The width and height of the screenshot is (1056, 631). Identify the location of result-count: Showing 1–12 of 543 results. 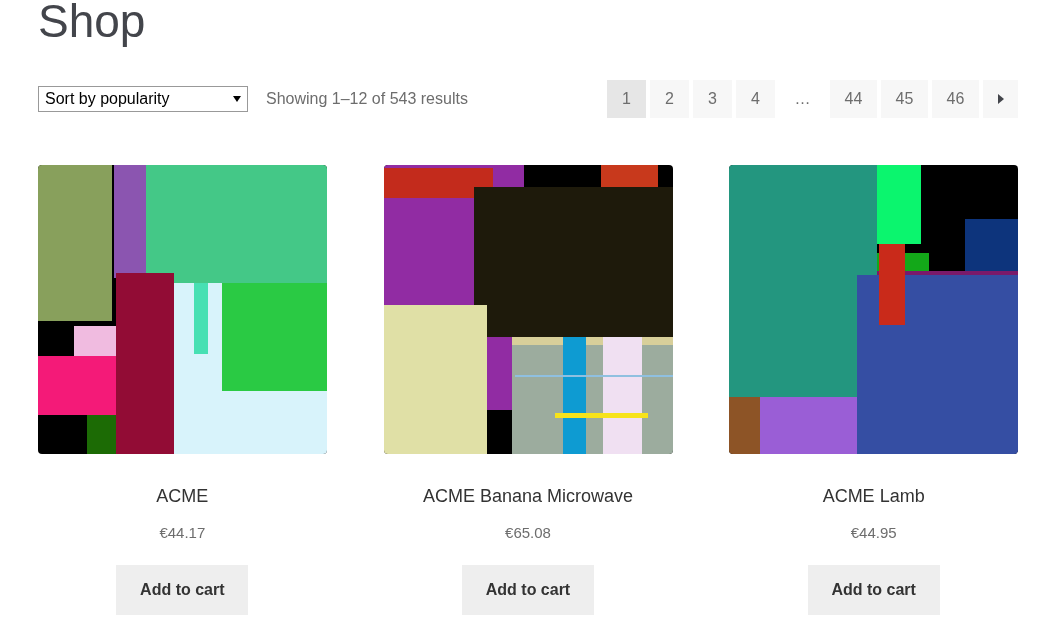
(367, 99).